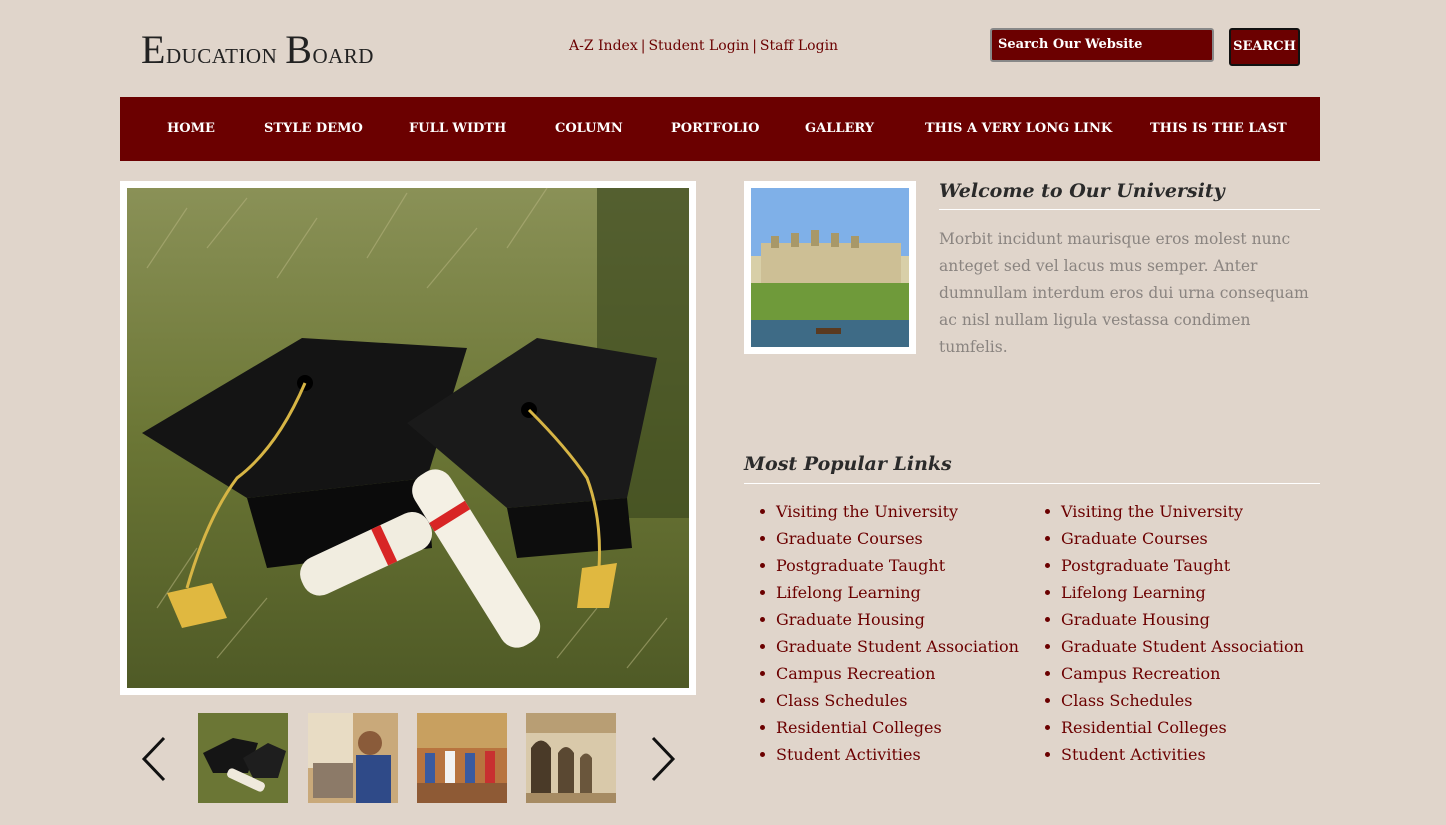 The height and width of the screenshot is (825, 1446). Describe the element at coordinates (299, 49) in the screenshot. I see `site-title-initial-2: B` at that location.